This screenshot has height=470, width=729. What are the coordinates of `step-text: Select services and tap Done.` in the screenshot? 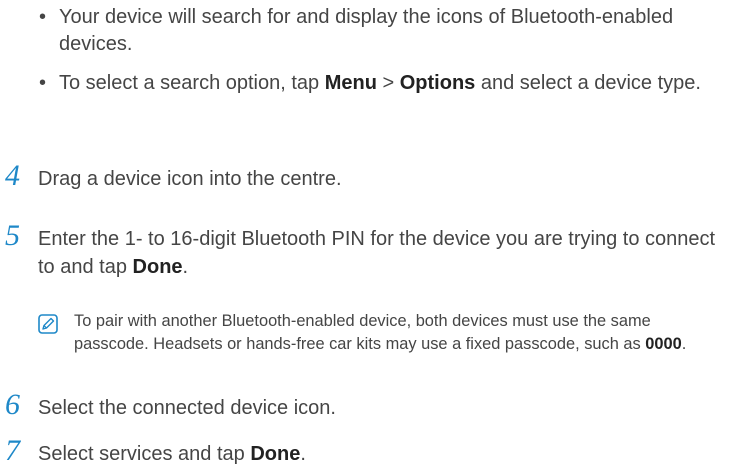 It's located at (382, 454).